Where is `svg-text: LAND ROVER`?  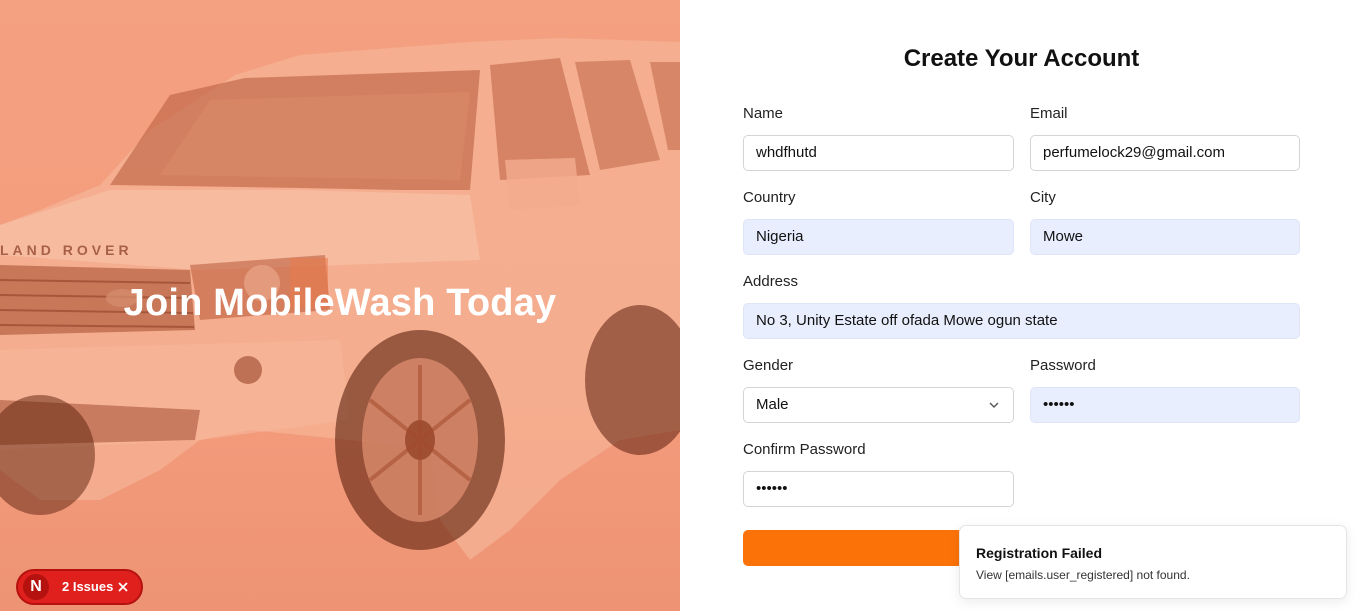
svg-text: LAND ROVER is located at coordinates (66, 250).